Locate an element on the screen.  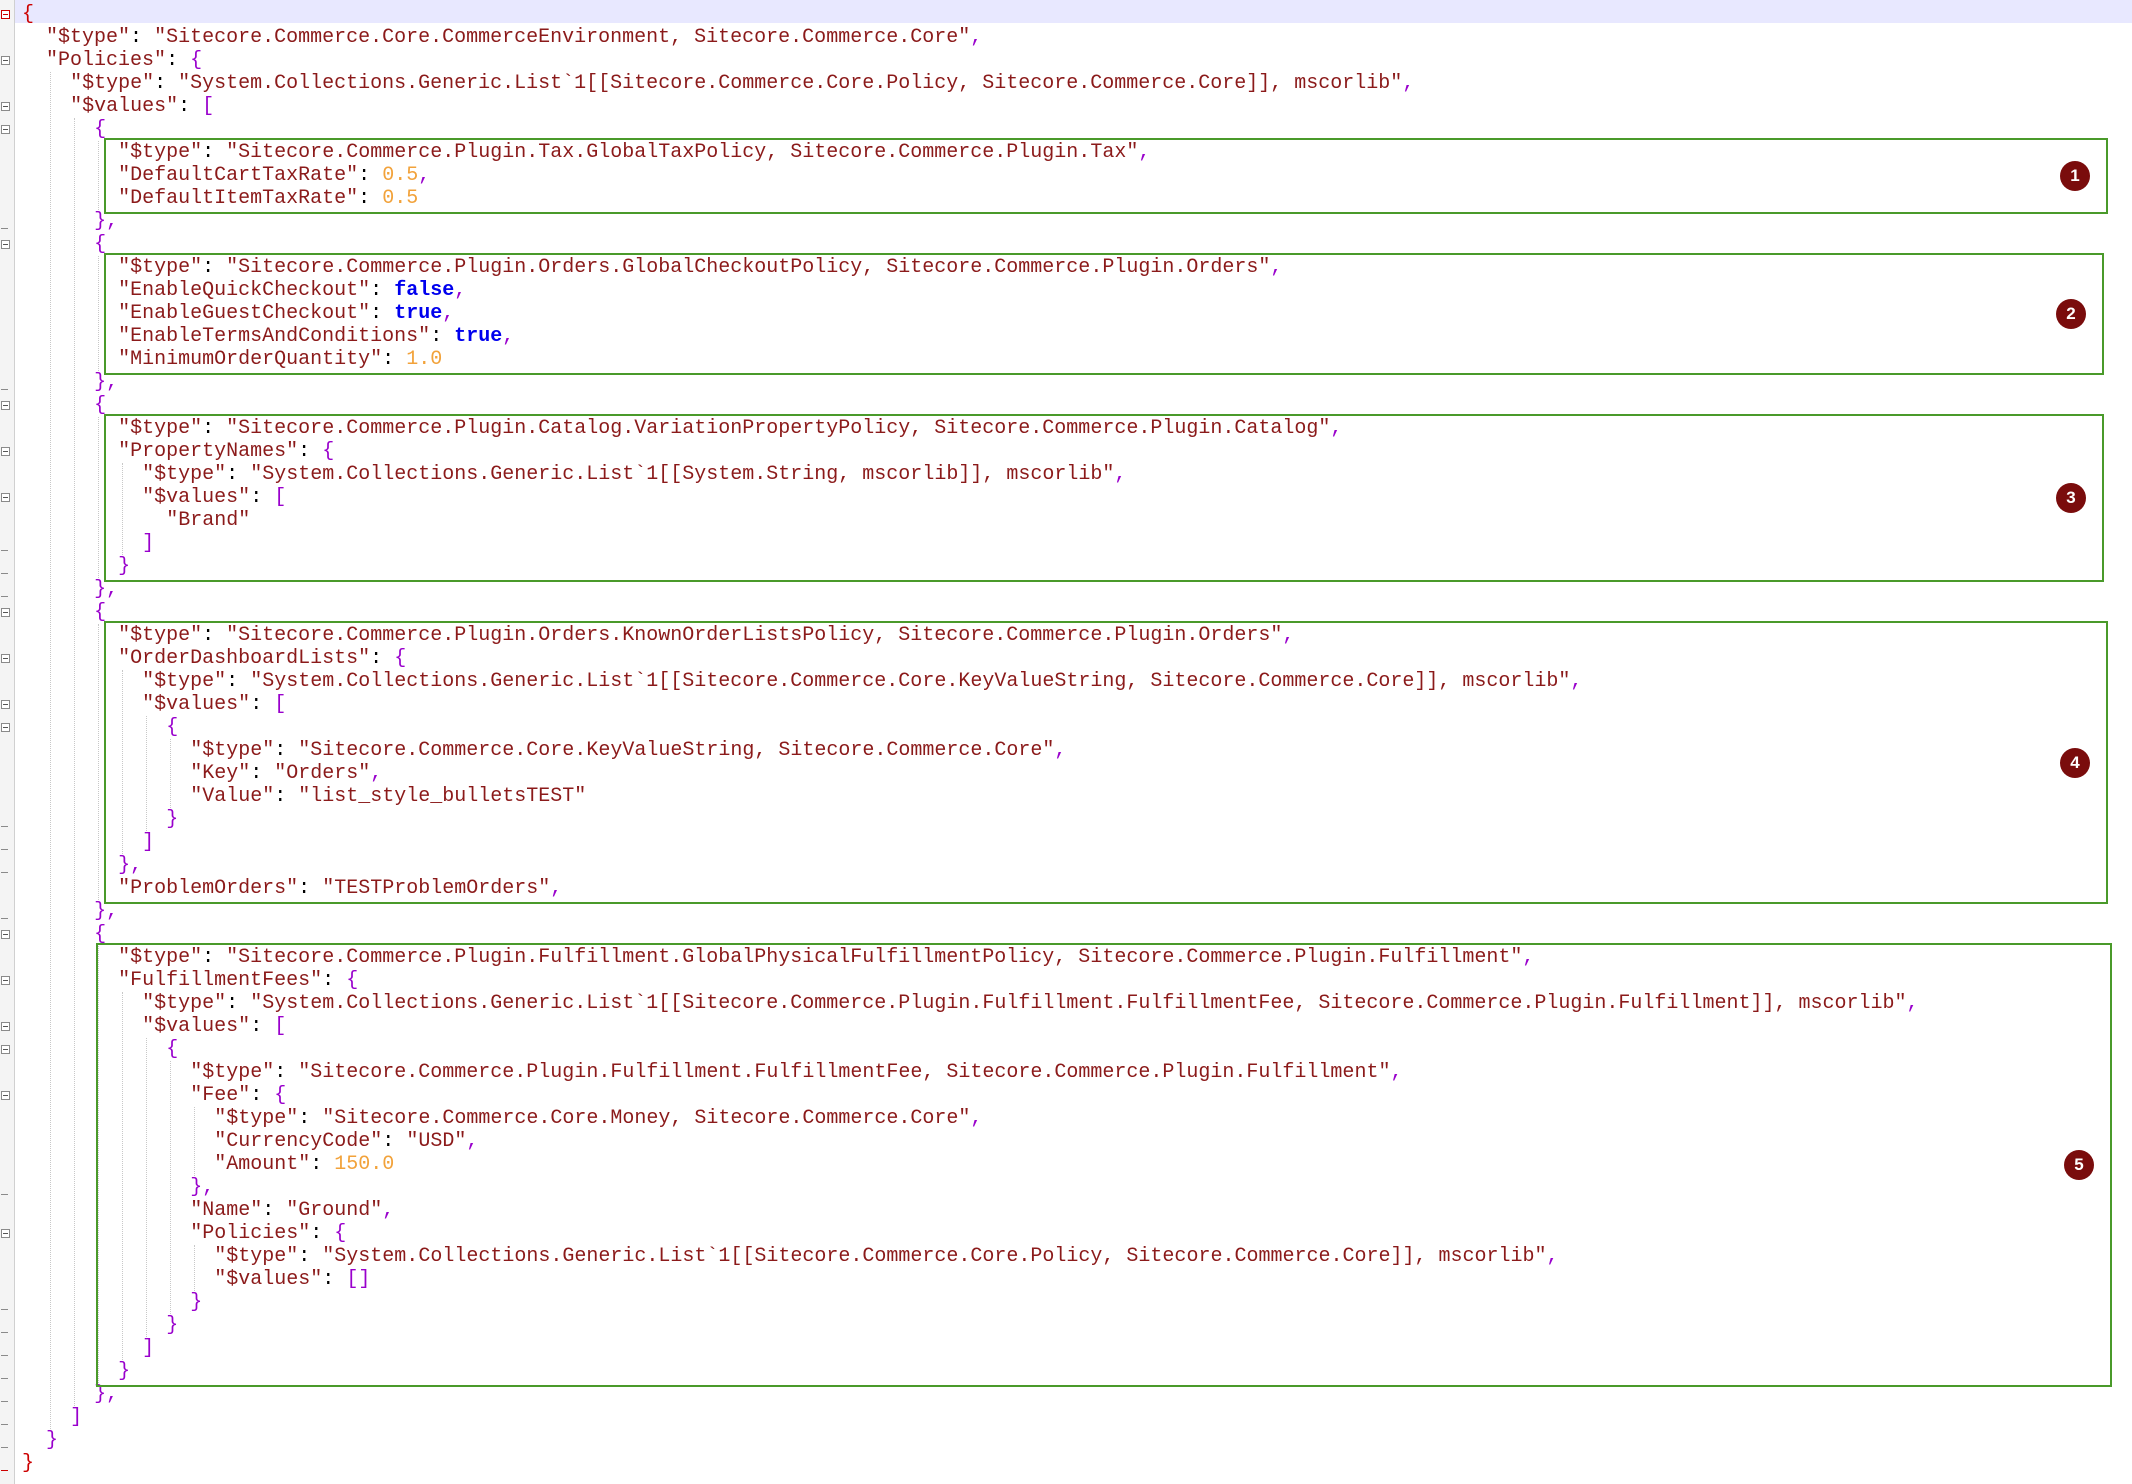
fold-gutter is located at coordinates (7, 742).